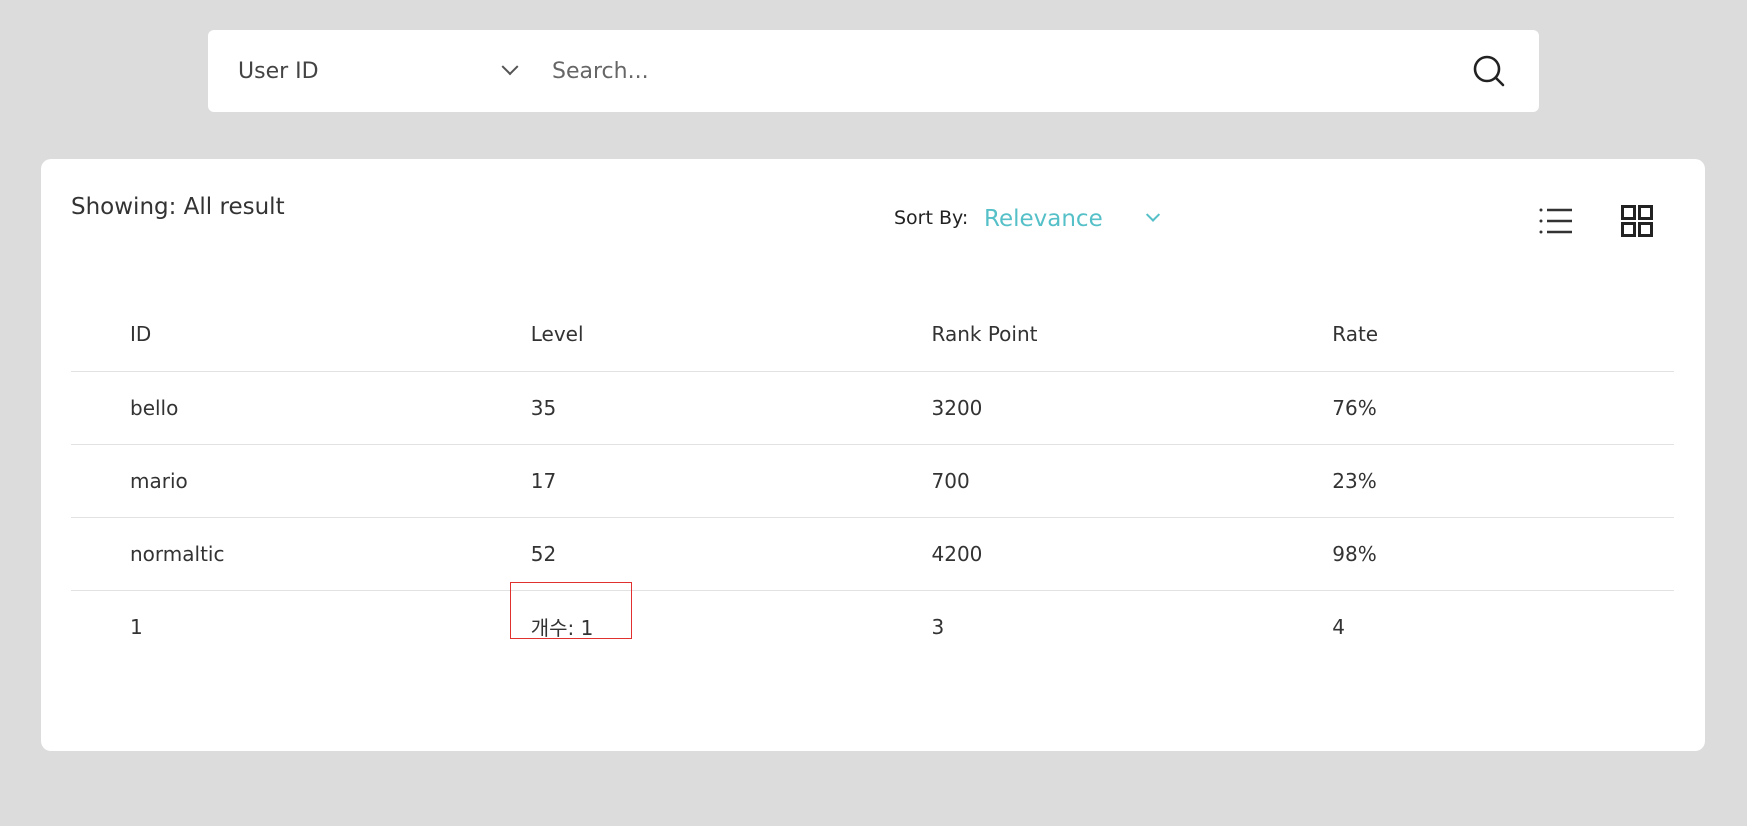 The image size is (1747, 826). What do you see at coordinates (950, 480) in the screenshot?
I see `cell-rank-point: 700` at bounding box center [950, 480].